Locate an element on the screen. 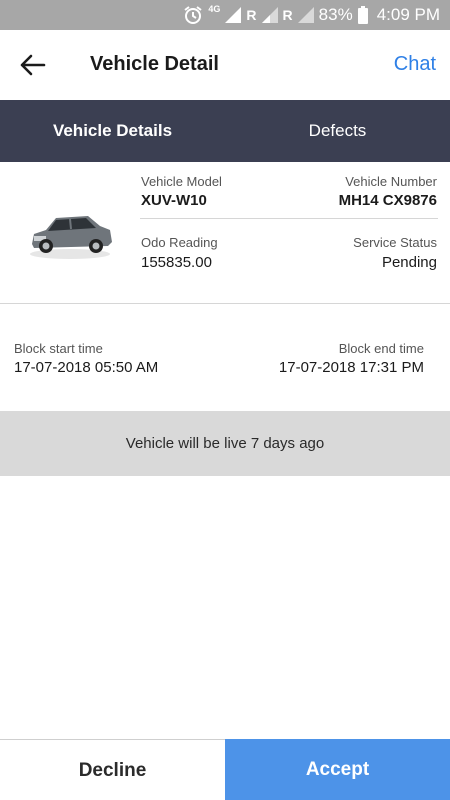  action-bar: Decline Accept is located at coordinates (225, 769).